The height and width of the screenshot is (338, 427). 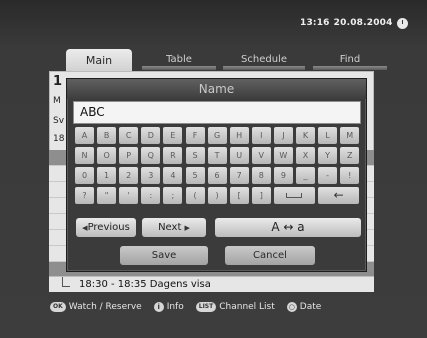 I want to click on programme-time-title: 18:30 - 18:35 Dagens visa, so click(x=145, y=284).